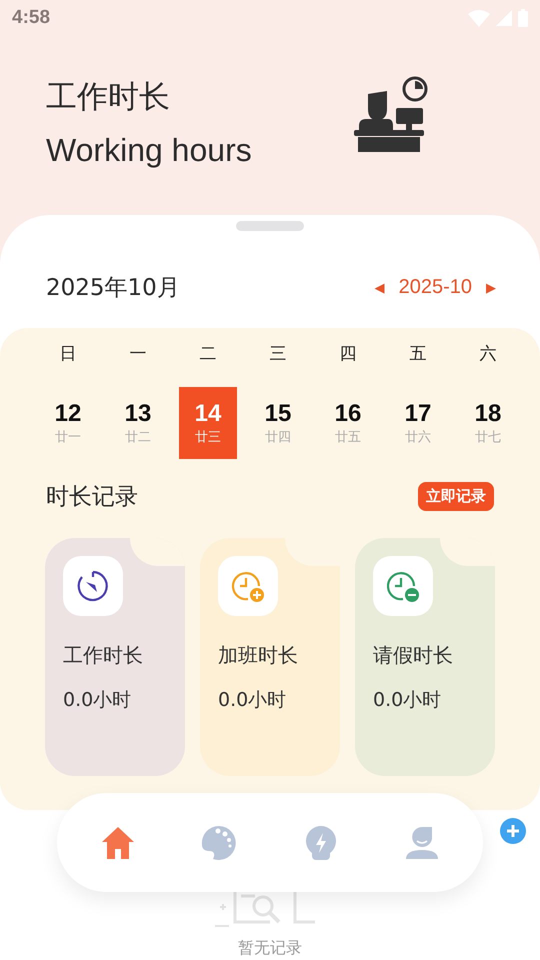  I want to click on lunar-date: 廿三, so click(208, 437).